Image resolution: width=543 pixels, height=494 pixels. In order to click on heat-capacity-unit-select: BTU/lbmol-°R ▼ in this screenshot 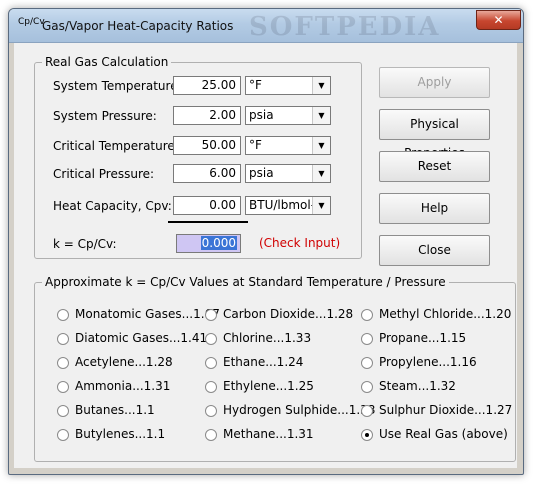, I will do `click(288, 205)`.